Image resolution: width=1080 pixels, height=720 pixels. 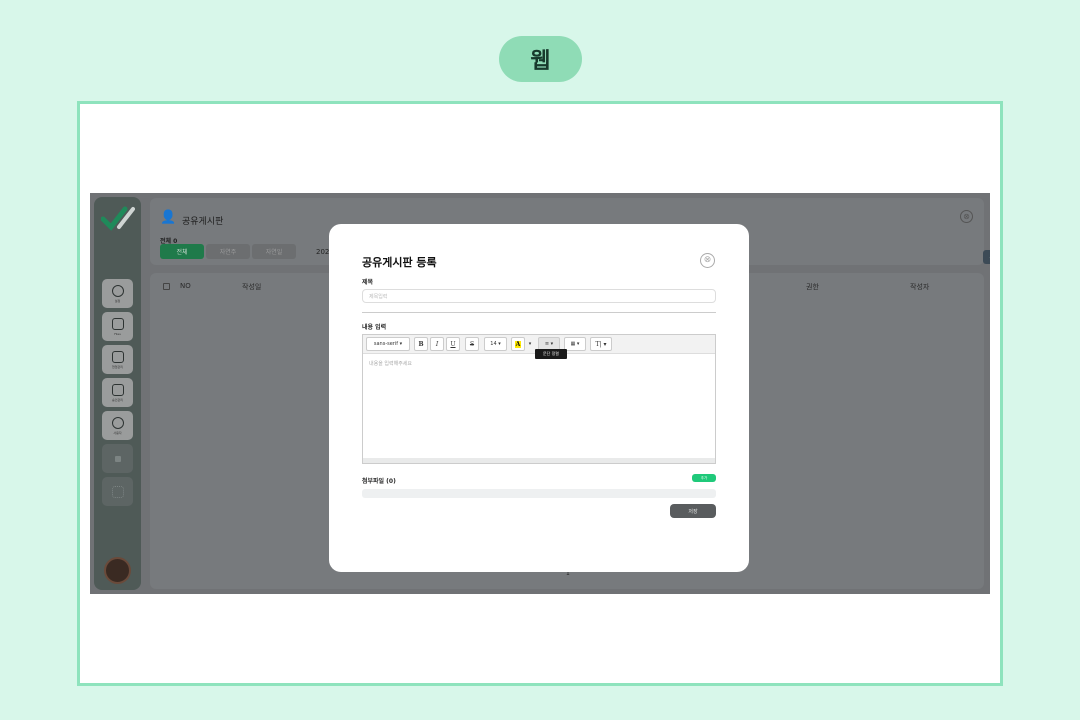 I want to click on column-header-author: 작성자, so click(x=919, y=287).